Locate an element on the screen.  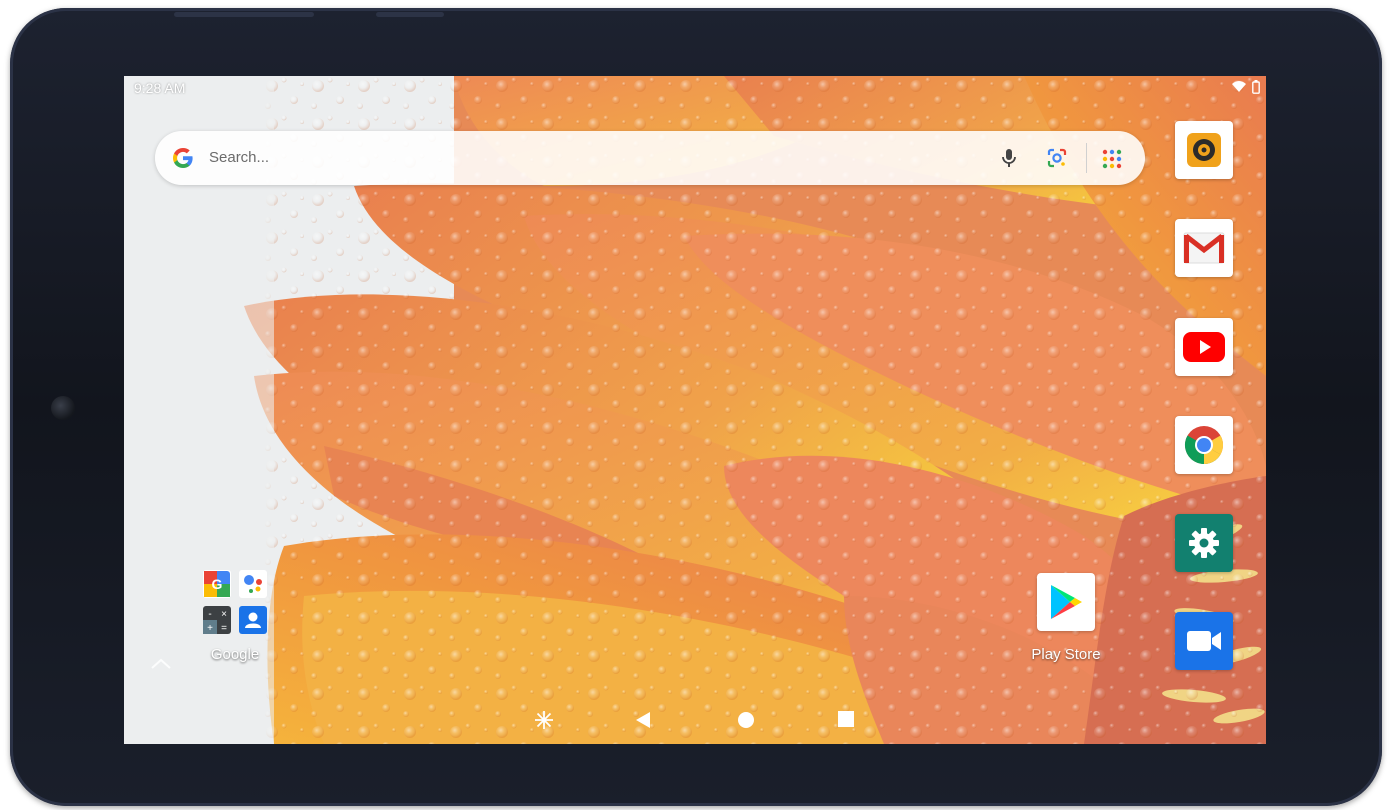
contacts-icon is located at coordinates (253, 620).